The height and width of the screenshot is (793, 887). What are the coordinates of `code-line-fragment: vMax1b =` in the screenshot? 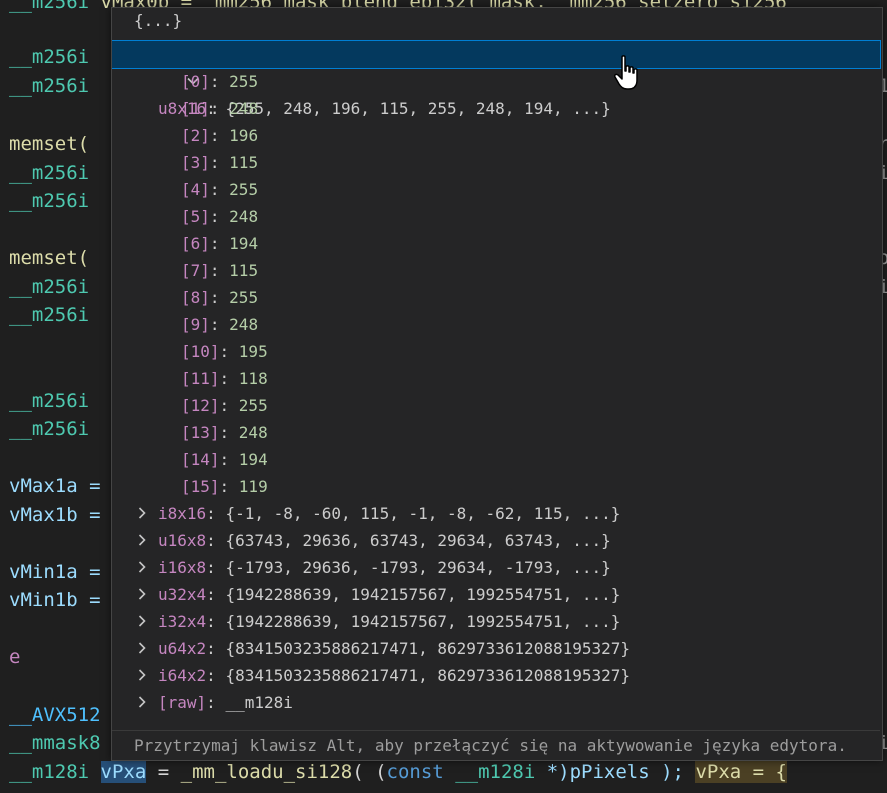 It's located at (55, 515).